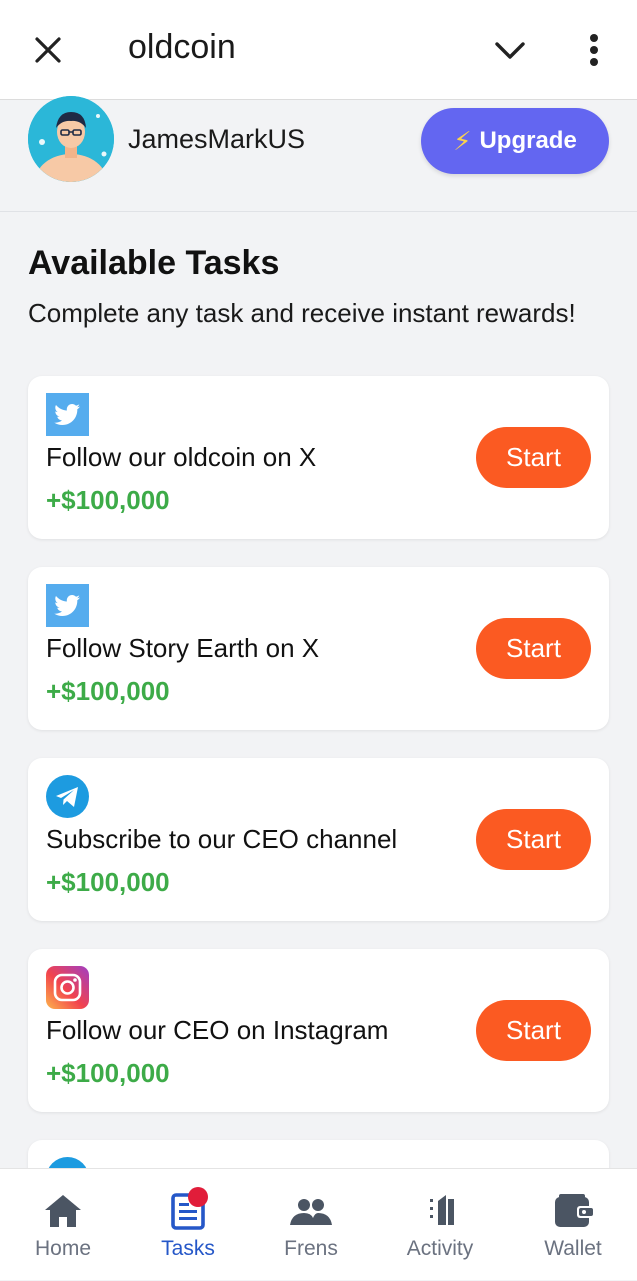  I want to click on nav-label: Frens, so click(311, 1248).